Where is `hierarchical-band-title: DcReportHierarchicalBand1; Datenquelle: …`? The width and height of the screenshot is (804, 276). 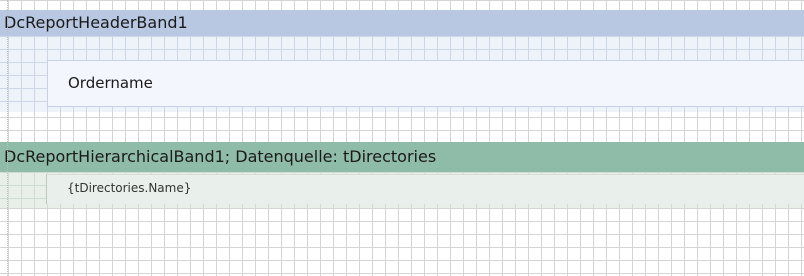 hierarchical-band-title: DcReportHierarchicalBand1; Datenquelle: … is located at coordinates (402, 157).